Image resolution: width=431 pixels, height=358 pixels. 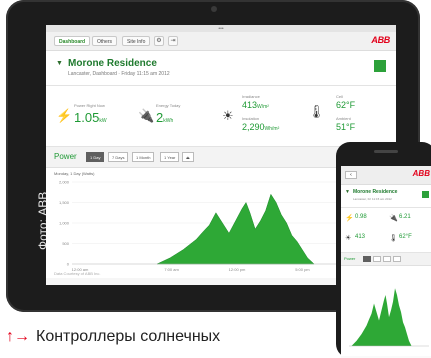 What do you see at coordinates (386, 151) in the screenshot?
I see `phone-speaker` at bounding box center [386, 151].